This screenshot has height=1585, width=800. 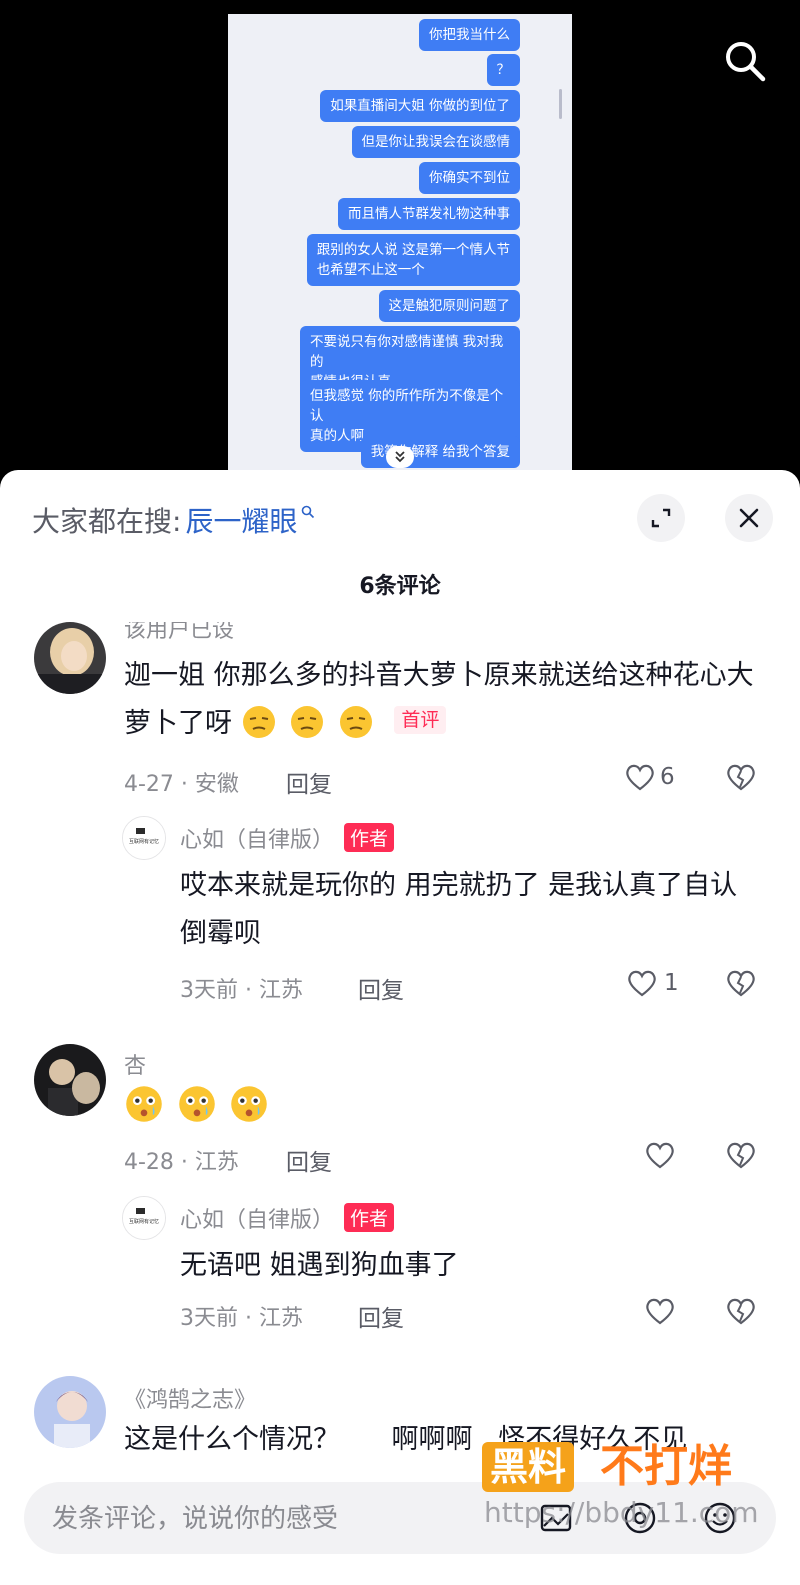 I want to click on first-comment-badge: 首评, so click(x=420, y=720).